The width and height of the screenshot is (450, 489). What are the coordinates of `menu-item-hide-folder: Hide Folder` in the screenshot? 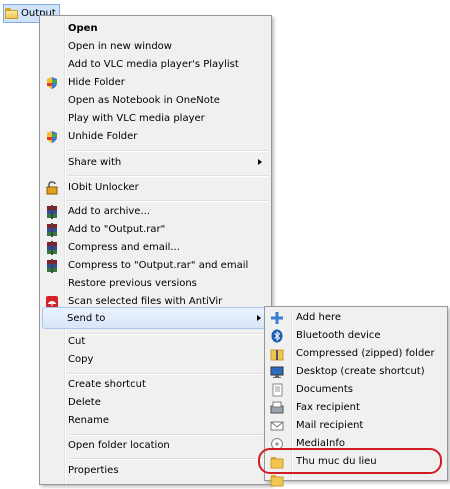 It's located at (155, 82).